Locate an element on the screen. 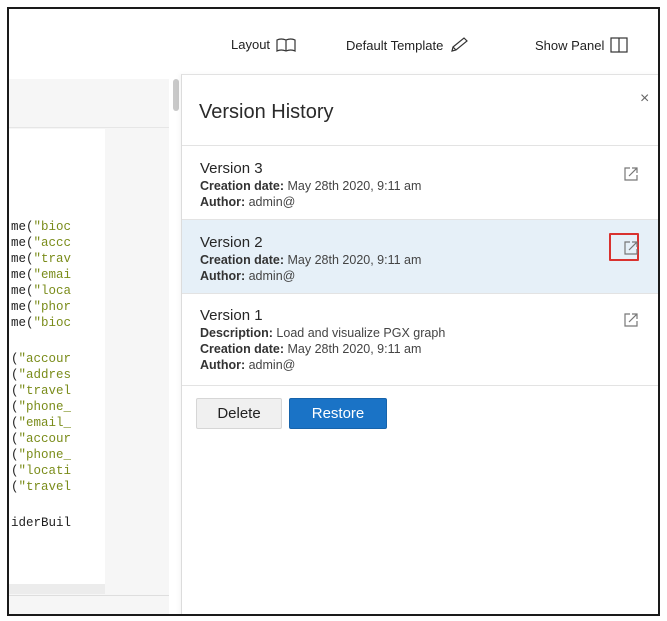  top-toolbar: Layout Default Template Show Panel is located at coordinates (333, 44).